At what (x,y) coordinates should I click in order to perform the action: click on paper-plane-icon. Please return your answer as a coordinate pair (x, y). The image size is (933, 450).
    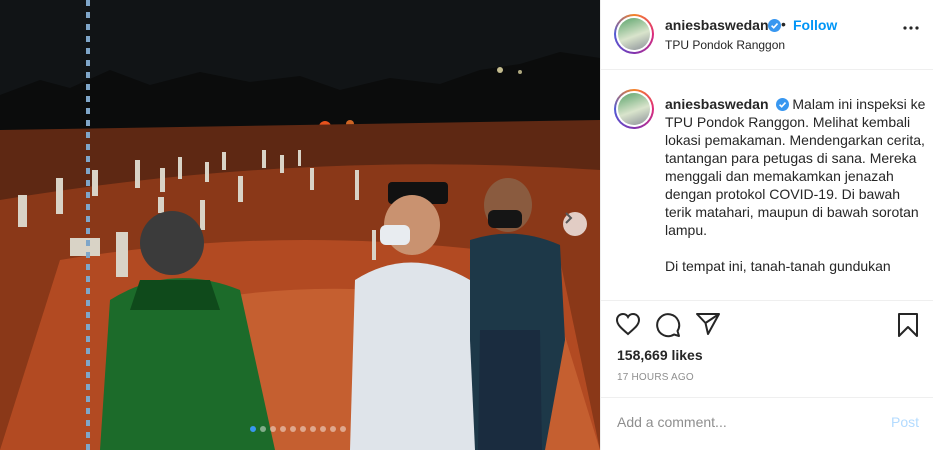
    Looking at the image, I should click on (708, 324).